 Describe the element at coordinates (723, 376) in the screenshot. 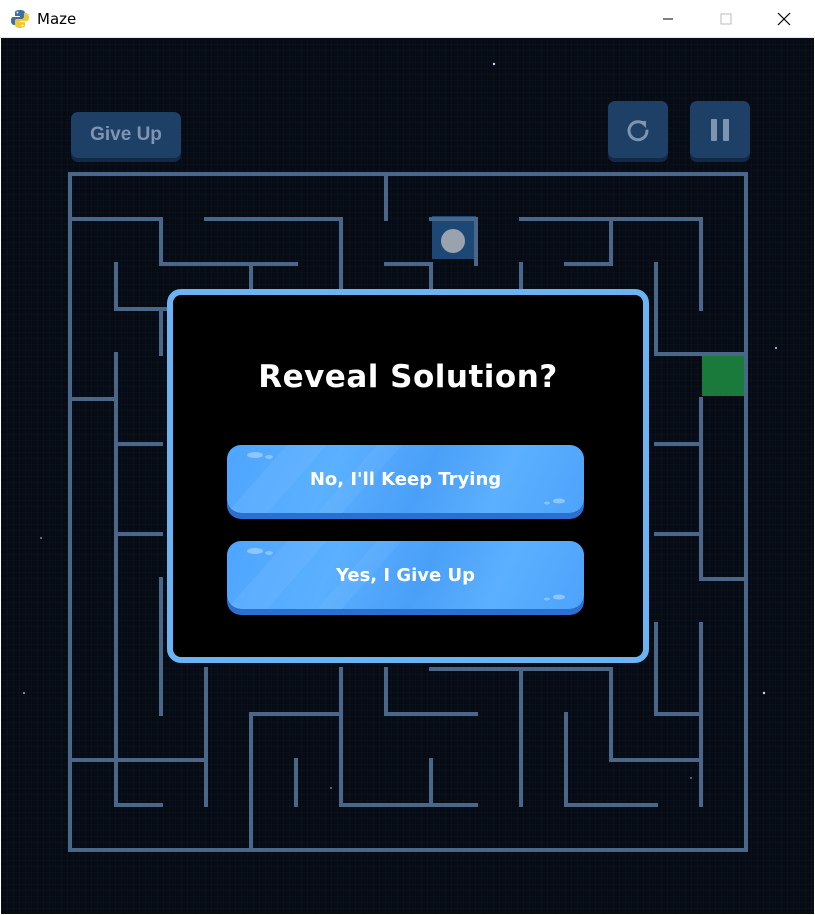

I see `maze-goal` at that location.